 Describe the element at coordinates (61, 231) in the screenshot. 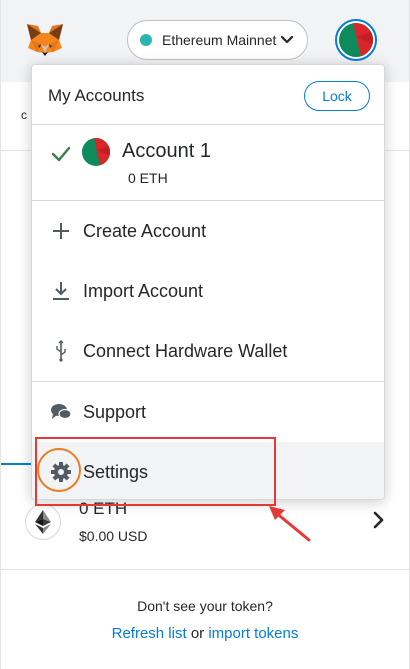

I see `plus-icon` at that location.